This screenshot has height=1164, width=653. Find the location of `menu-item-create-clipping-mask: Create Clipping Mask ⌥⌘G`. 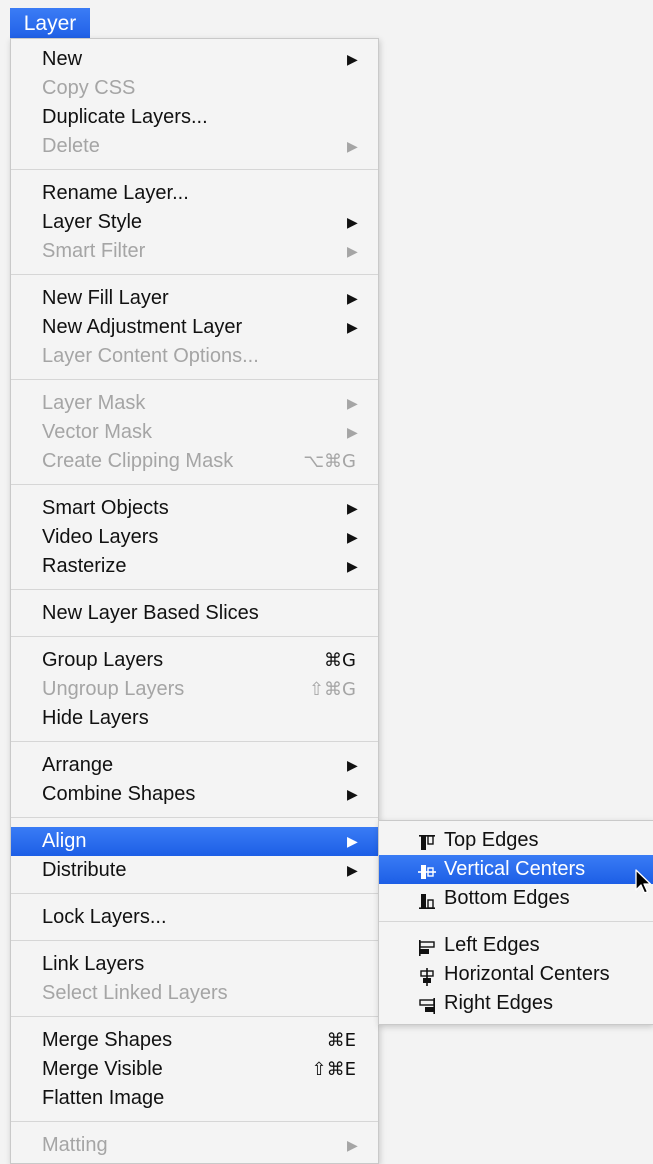

menu-item-create-clipping-mask: Create Clipping Mask ⌥⌘G is located at coordinates (194, 461).